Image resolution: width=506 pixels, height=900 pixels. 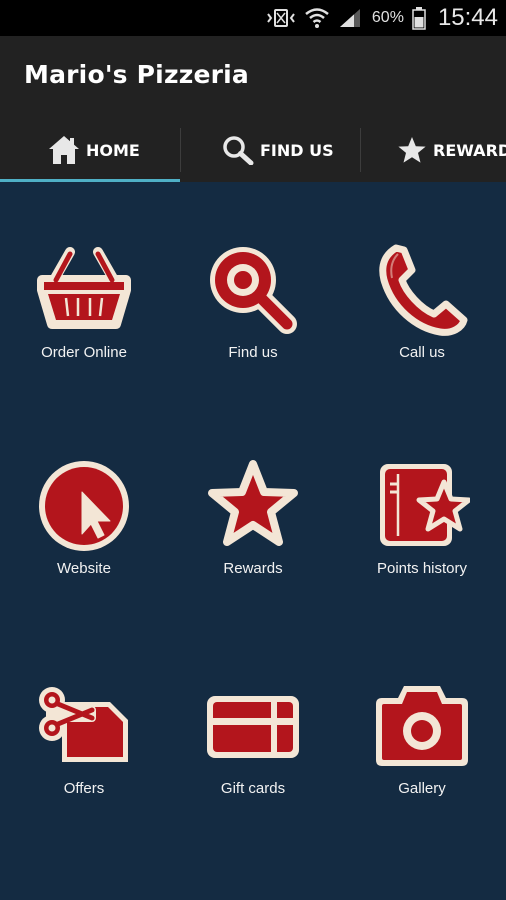 I want to click on signal-icon, so click(x=349, y=18).